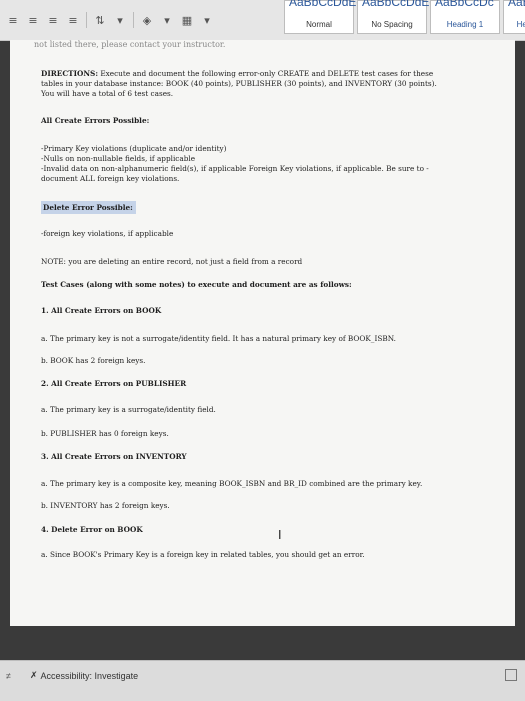 This screenshot has width=525, height=701. What do you see at coordinates (392, 24) in the screenshot?
I see `style-name: No Spacing` at bounding box center [392, 24].